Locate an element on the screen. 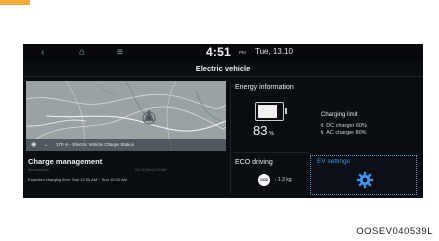 The image size is (439, 241). clock-ampm: PM is located at coordinates (242, 52).